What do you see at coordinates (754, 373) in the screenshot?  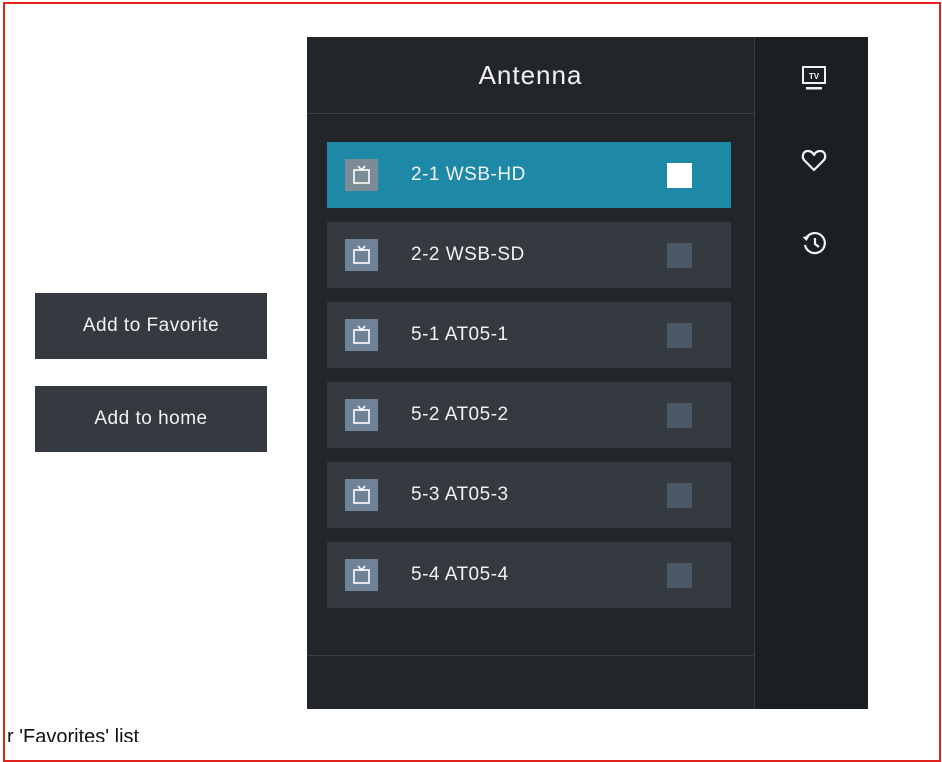 I see `side-nav-divider` at bounding box center [754, 373].